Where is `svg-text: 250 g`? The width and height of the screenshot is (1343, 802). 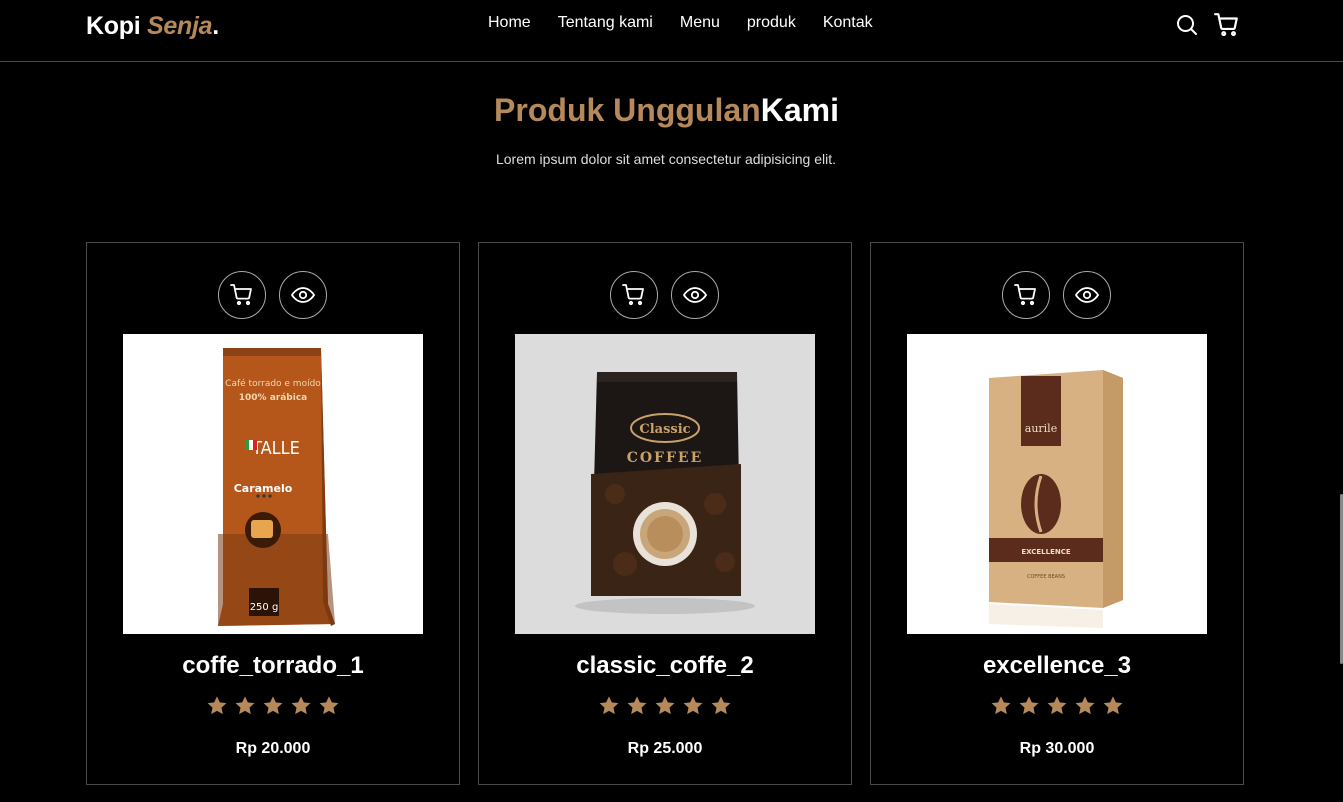
svg-text: 250 g is located at coordinates (264, 607).